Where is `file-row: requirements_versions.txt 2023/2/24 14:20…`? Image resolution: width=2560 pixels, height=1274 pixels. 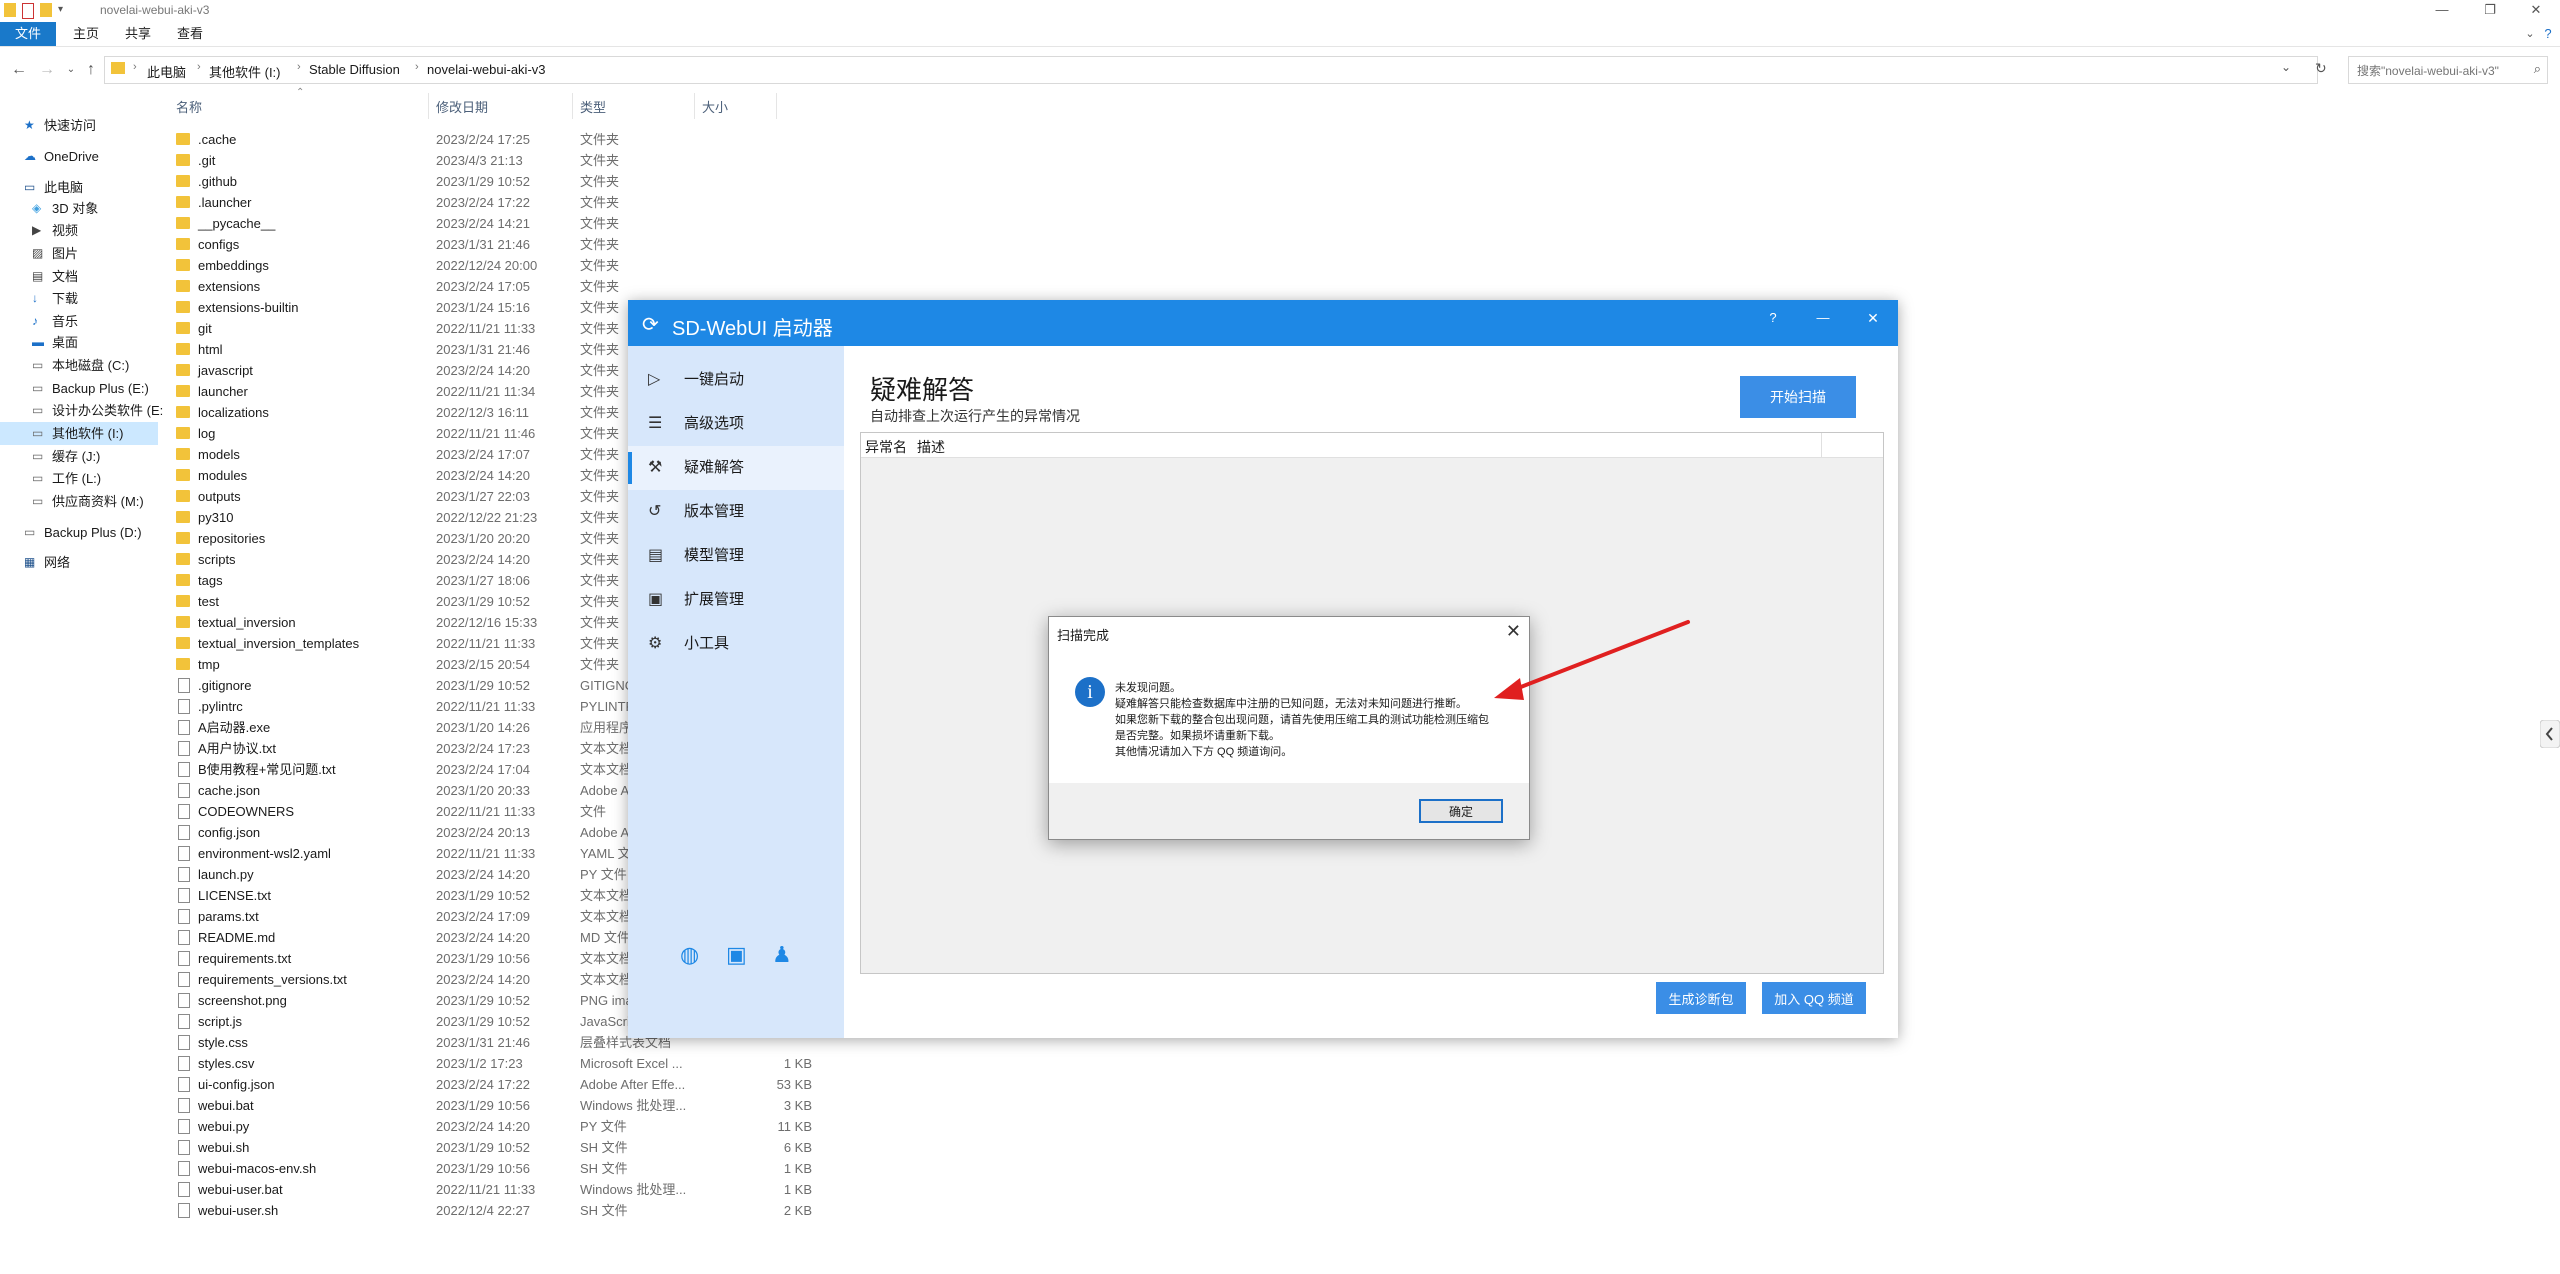 file-row: requirements_versions.txt 2023/2/24 14:20… is located at coordinates (407, 979).